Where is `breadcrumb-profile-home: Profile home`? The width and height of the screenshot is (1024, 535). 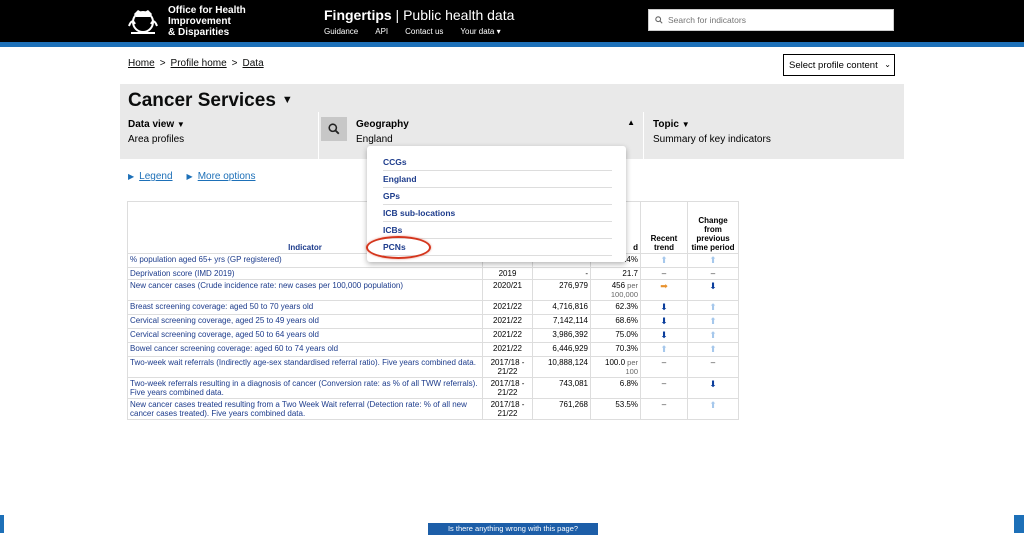
breadcrumb-profile-home: Profile home is located at coordinates (199, 63).